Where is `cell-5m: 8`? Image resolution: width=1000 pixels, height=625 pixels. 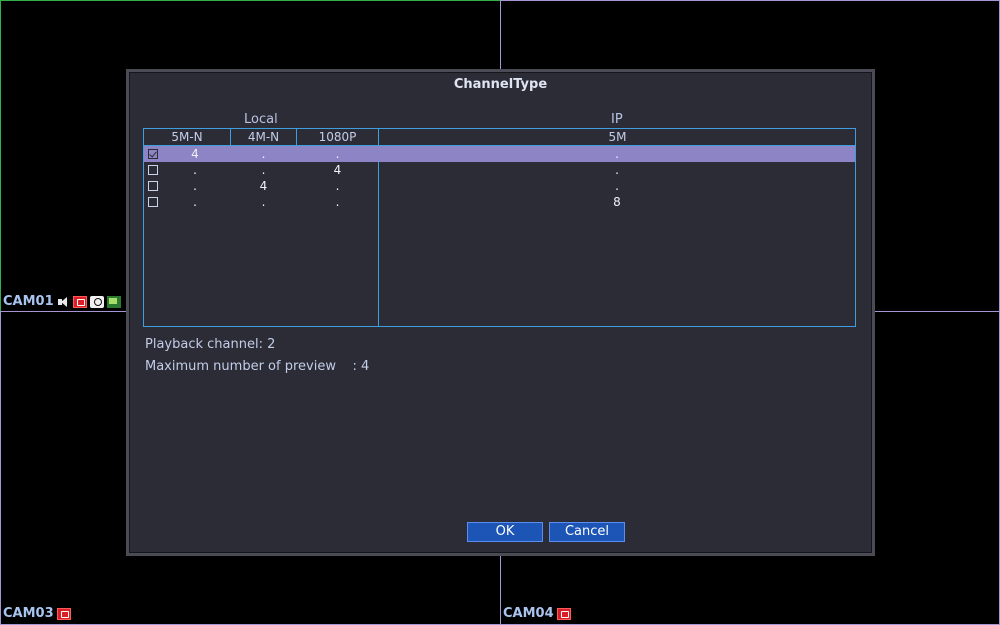 cell-5m: 8 is located at coordinates (617, 202).